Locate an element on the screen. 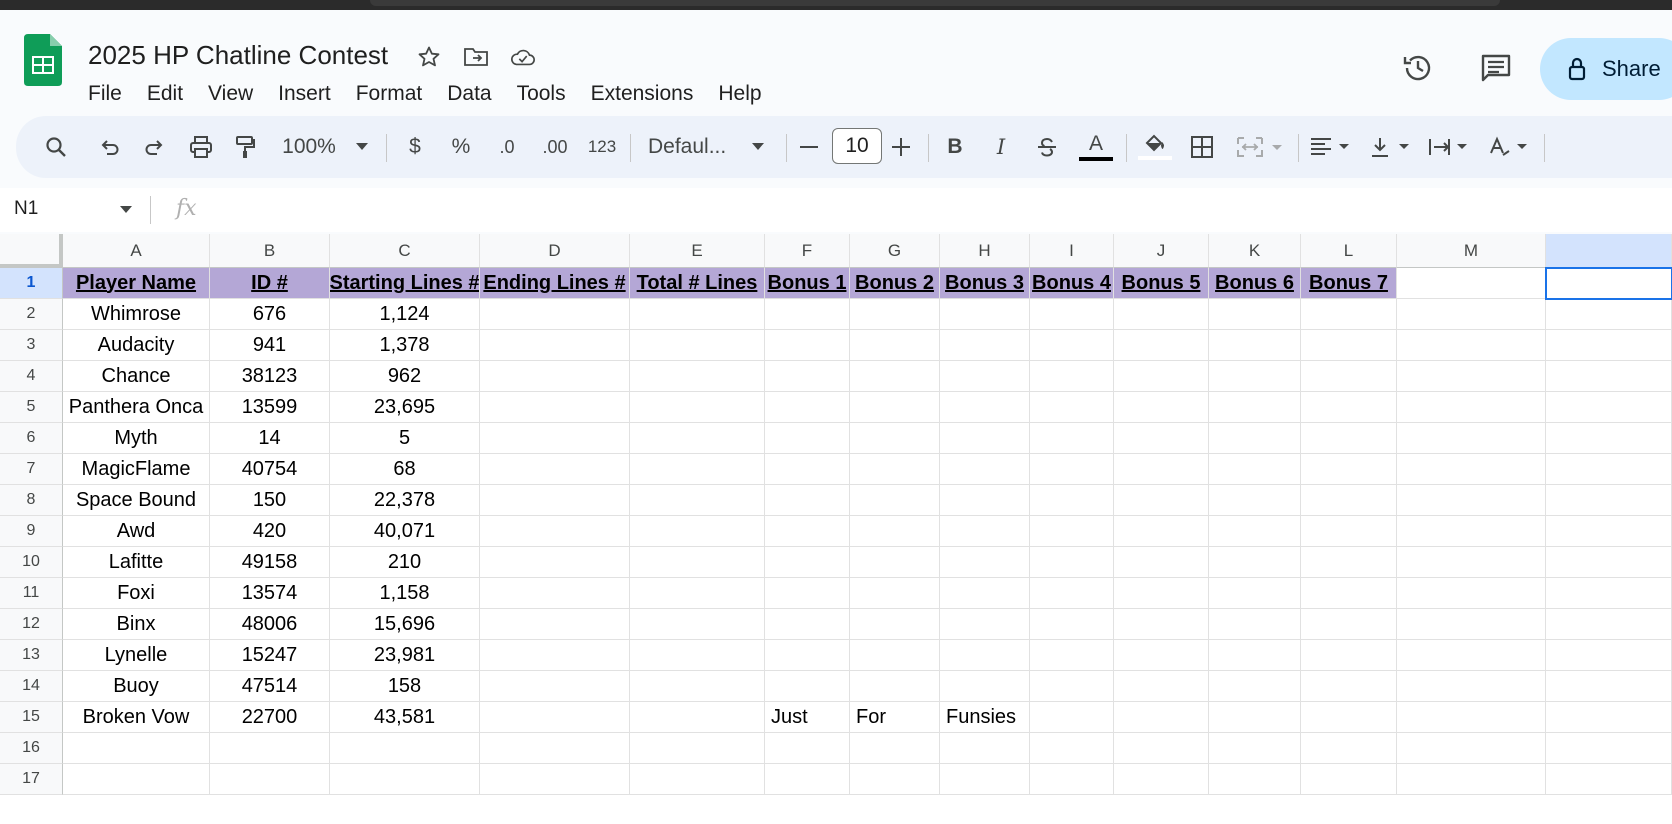  row-header: 6 is located at coordinates (31, 438).